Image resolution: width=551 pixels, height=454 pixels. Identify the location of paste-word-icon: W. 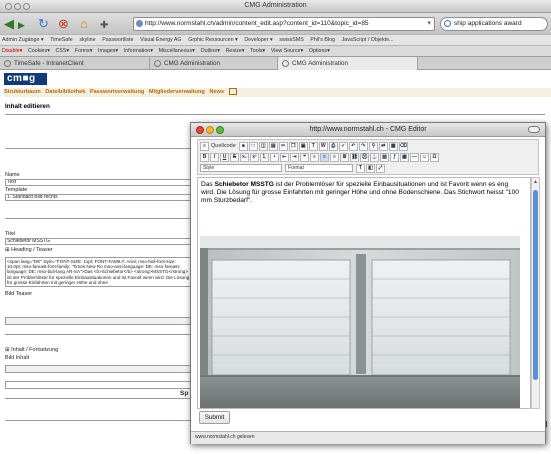
(323, 146).